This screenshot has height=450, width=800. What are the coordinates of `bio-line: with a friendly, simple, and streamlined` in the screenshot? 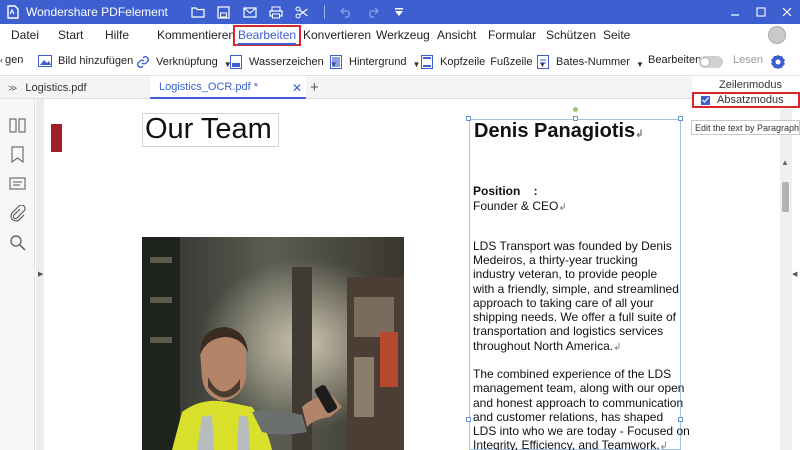 It's located at (576, 289).